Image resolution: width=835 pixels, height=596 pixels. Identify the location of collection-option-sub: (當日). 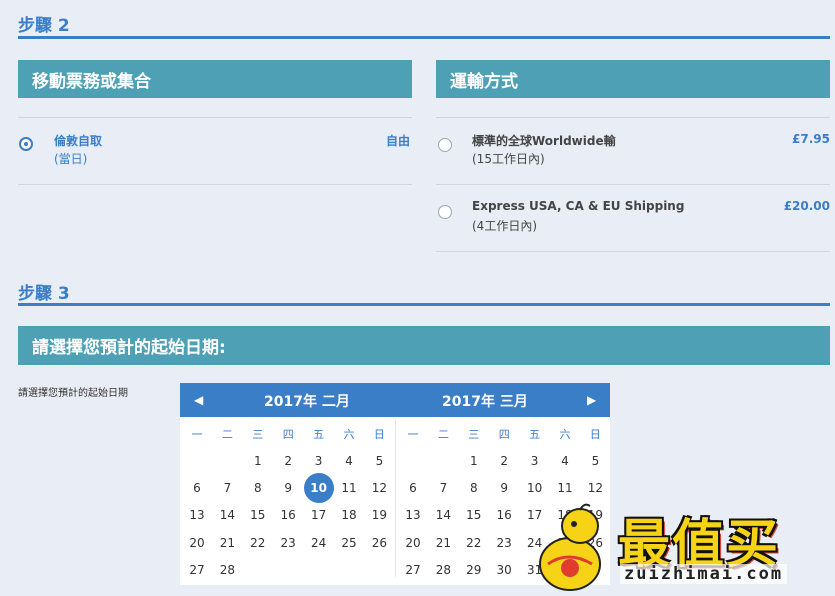
(71, 159).